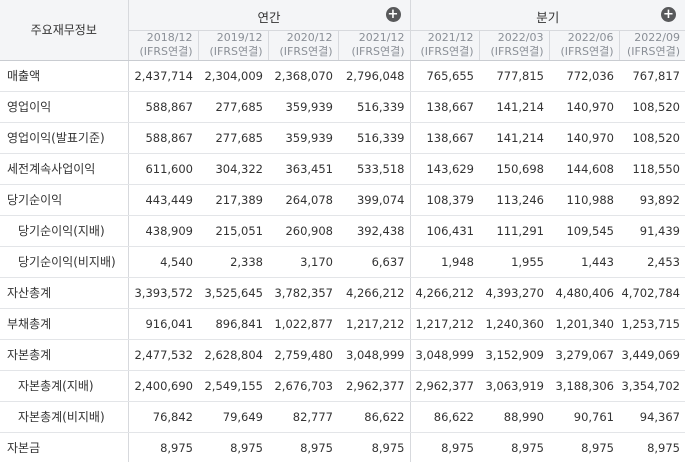  Describe the element at coordinates (163, 169) in the screenshot. I see `value-cell: 611,600` at that location.